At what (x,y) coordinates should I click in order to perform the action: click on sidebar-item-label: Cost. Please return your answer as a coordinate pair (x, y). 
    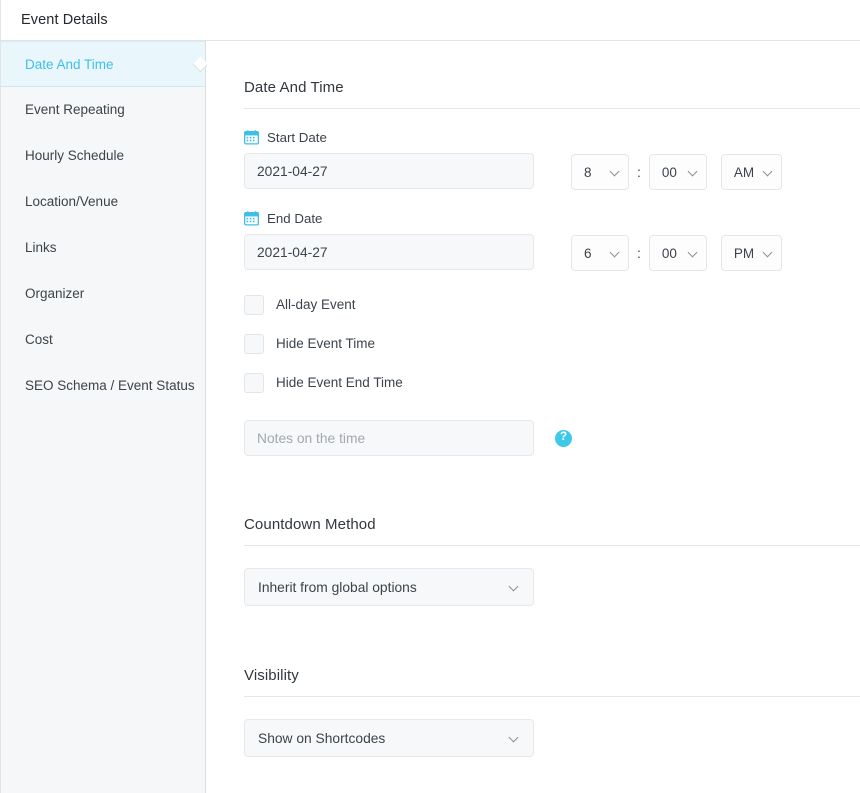
    Looking at the image, I should click on (39, 339).